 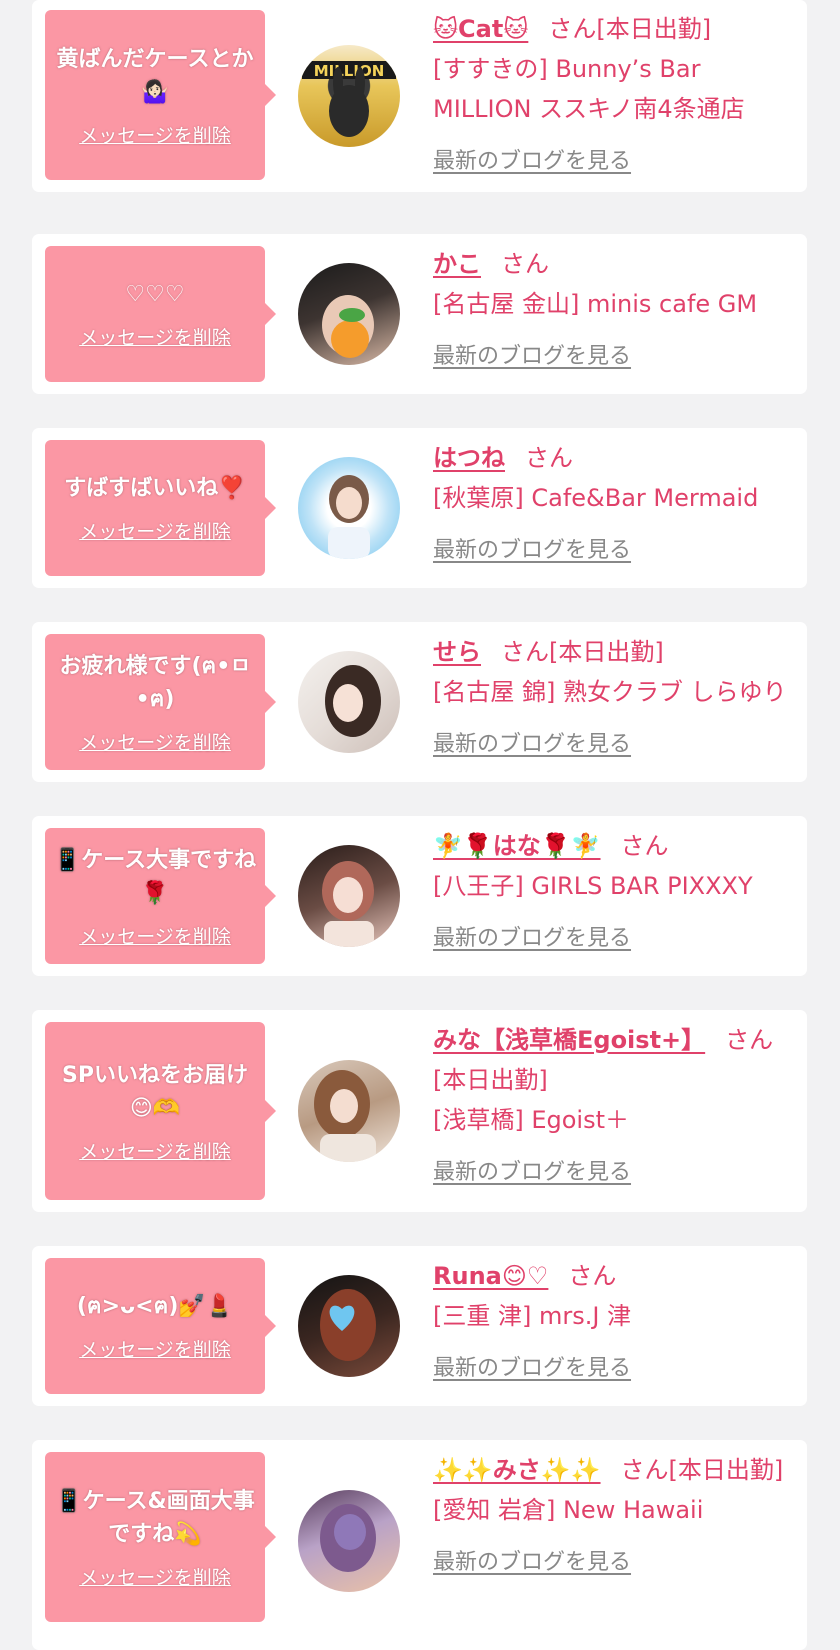 What do you see at coordinates (469, 458) in the screenshot?
I see `cast-name-link: はつね` at bounding box center [469, 458].